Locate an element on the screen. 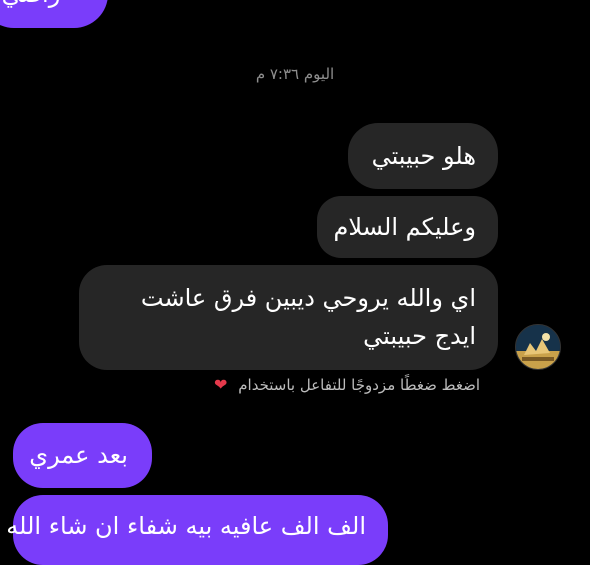 This screenshot has height=565, width=590. message-text: بعد عمري is located at coordinates (78, 455).